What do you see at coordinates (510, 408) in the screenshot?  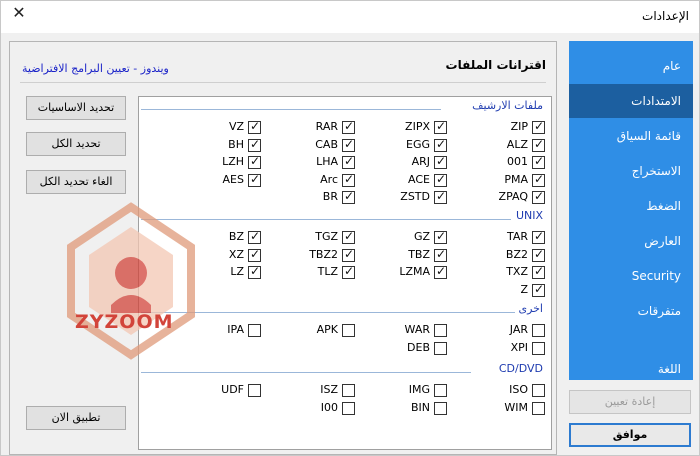 I see `extension-checkbox: WIM` at bounding box center [510, 408].